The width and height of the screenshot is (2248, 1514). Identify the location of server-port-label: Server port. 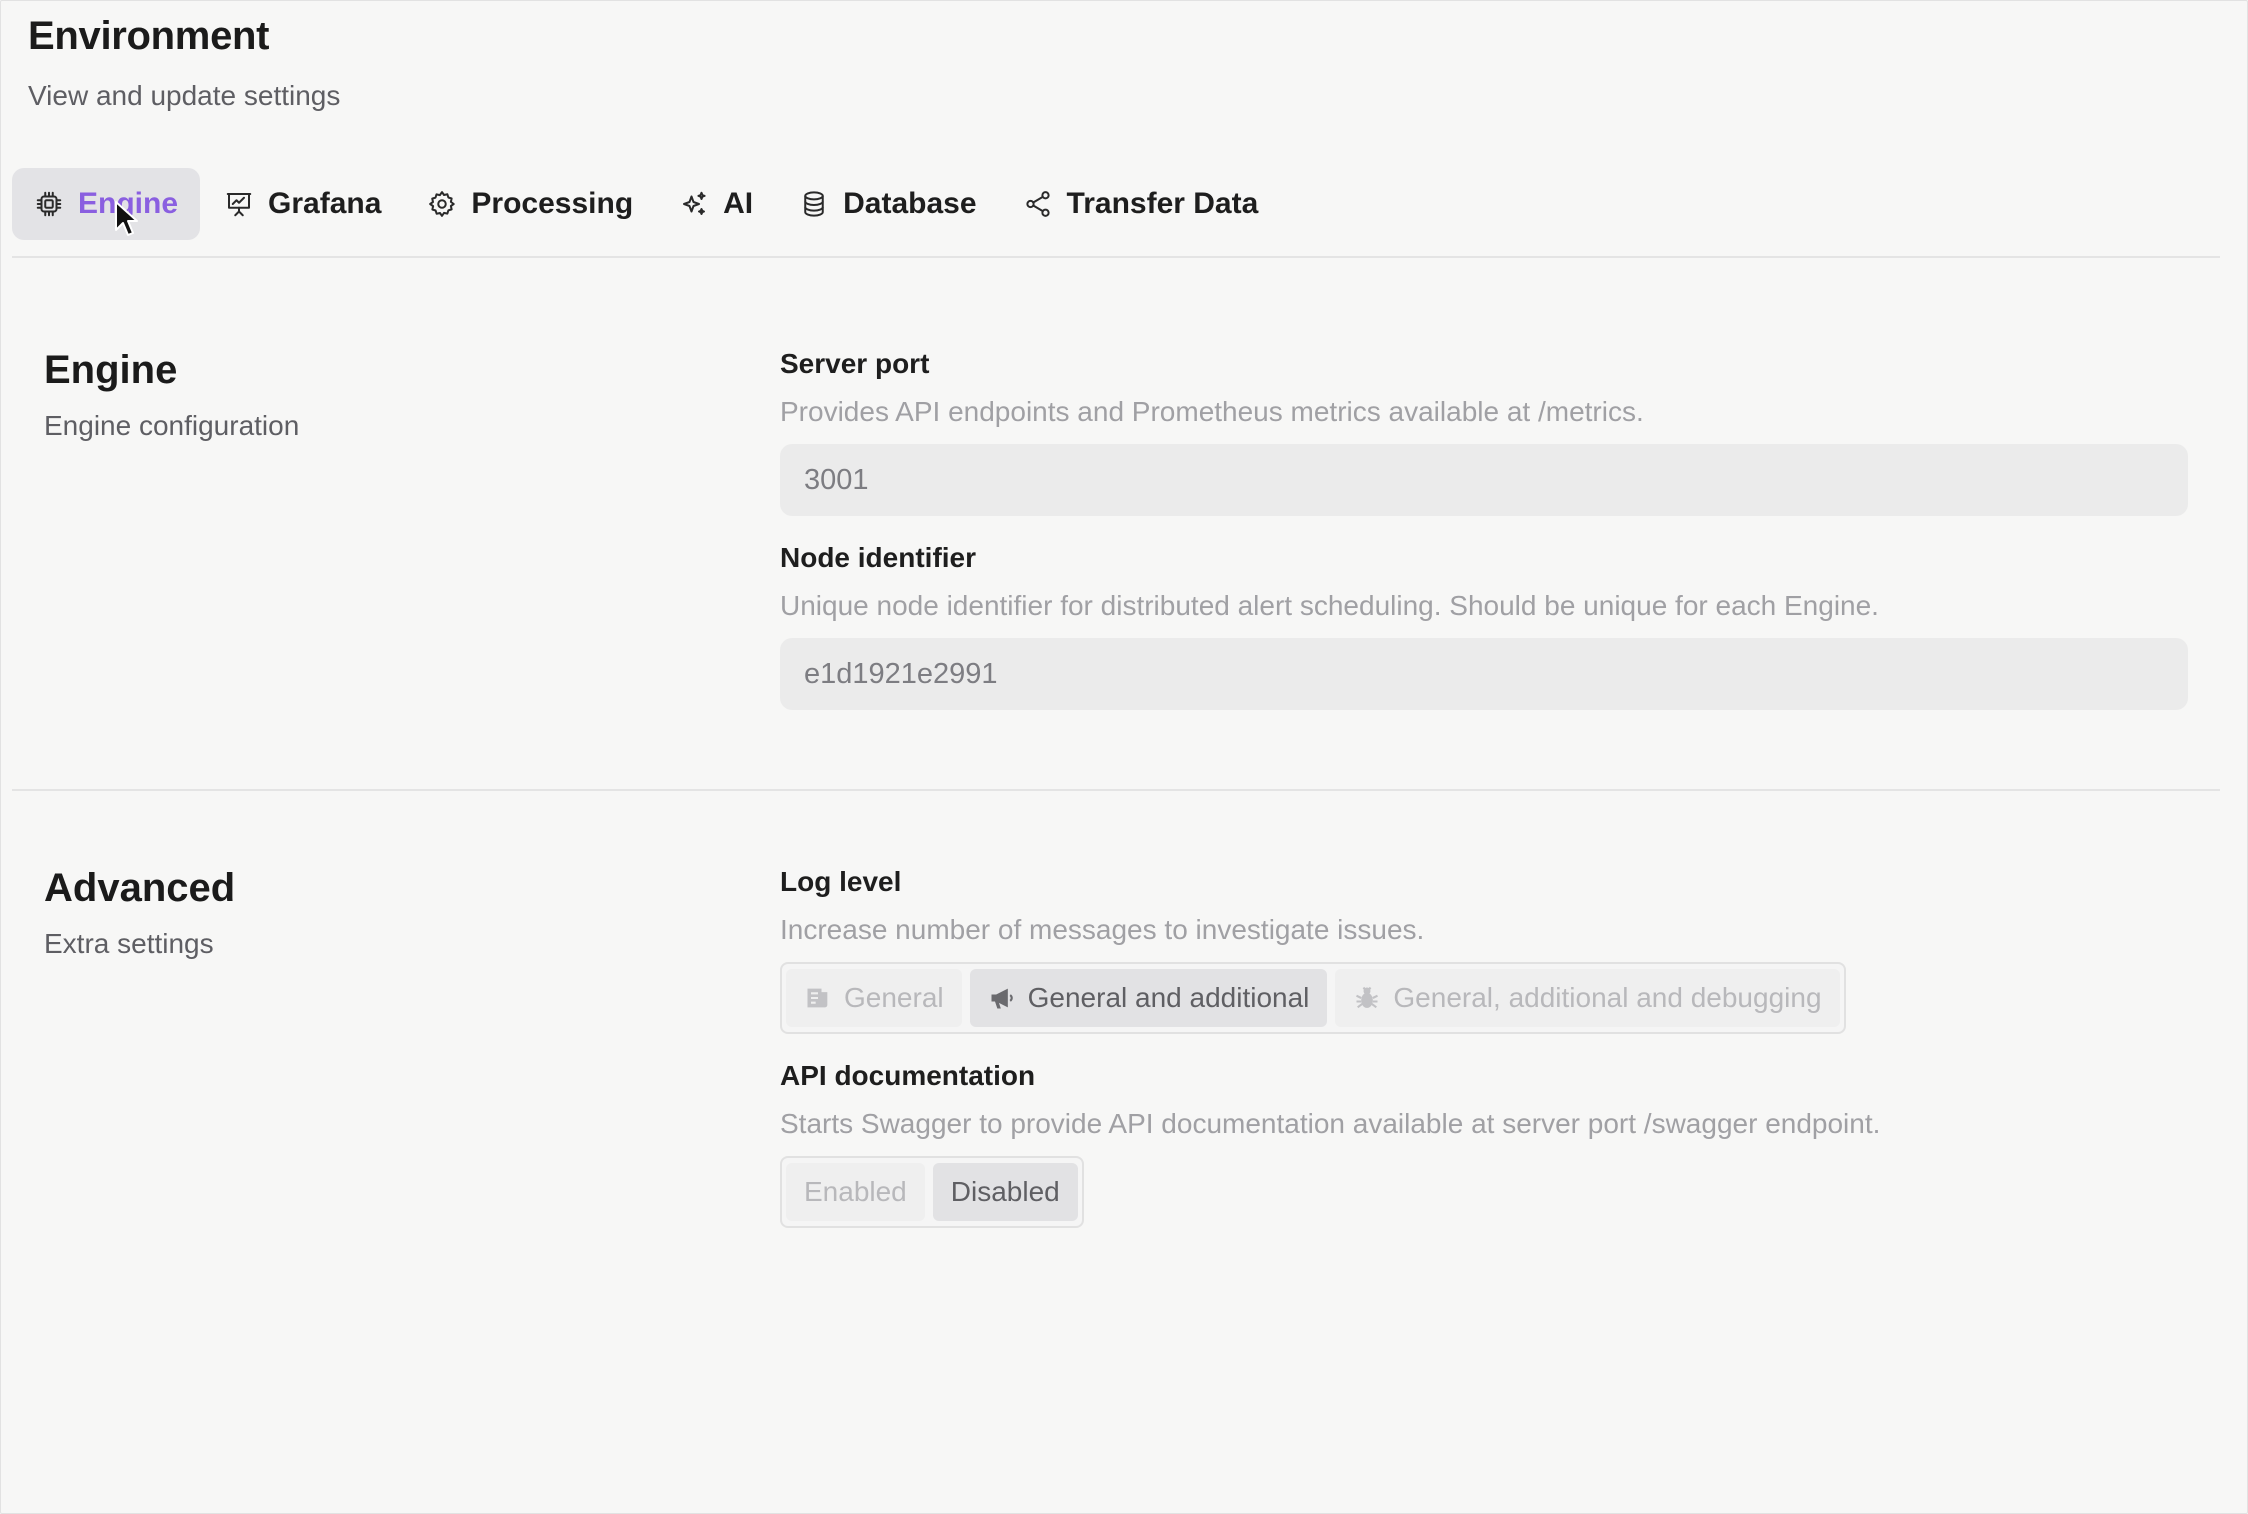
(855, 363).